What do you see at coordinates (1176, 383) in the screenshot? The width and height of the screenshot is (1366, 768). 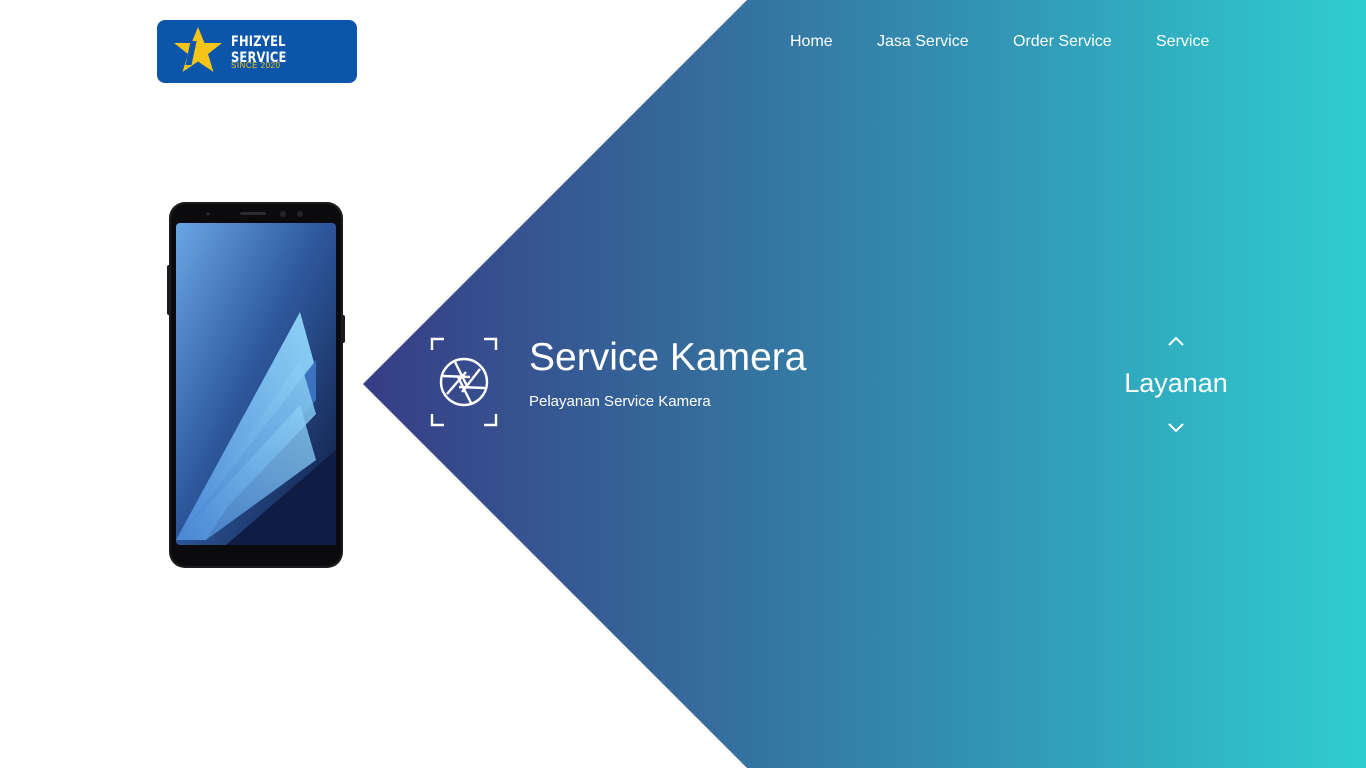 I see `slider-label: Layanan` at bounding box center [1176, 383].